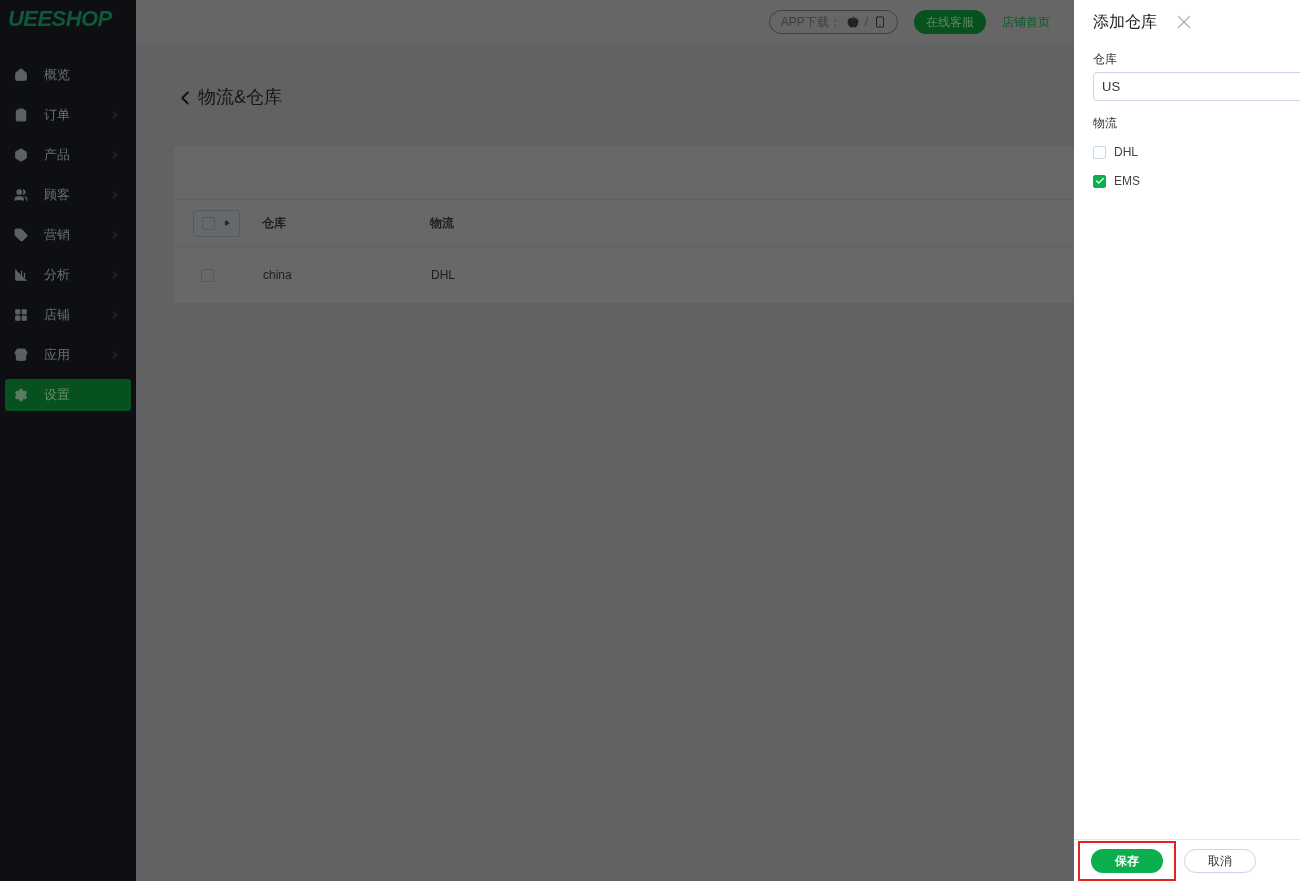  Describe the element at coordinates (21, 75) in the screenshot. I see `home-icon` at that location.